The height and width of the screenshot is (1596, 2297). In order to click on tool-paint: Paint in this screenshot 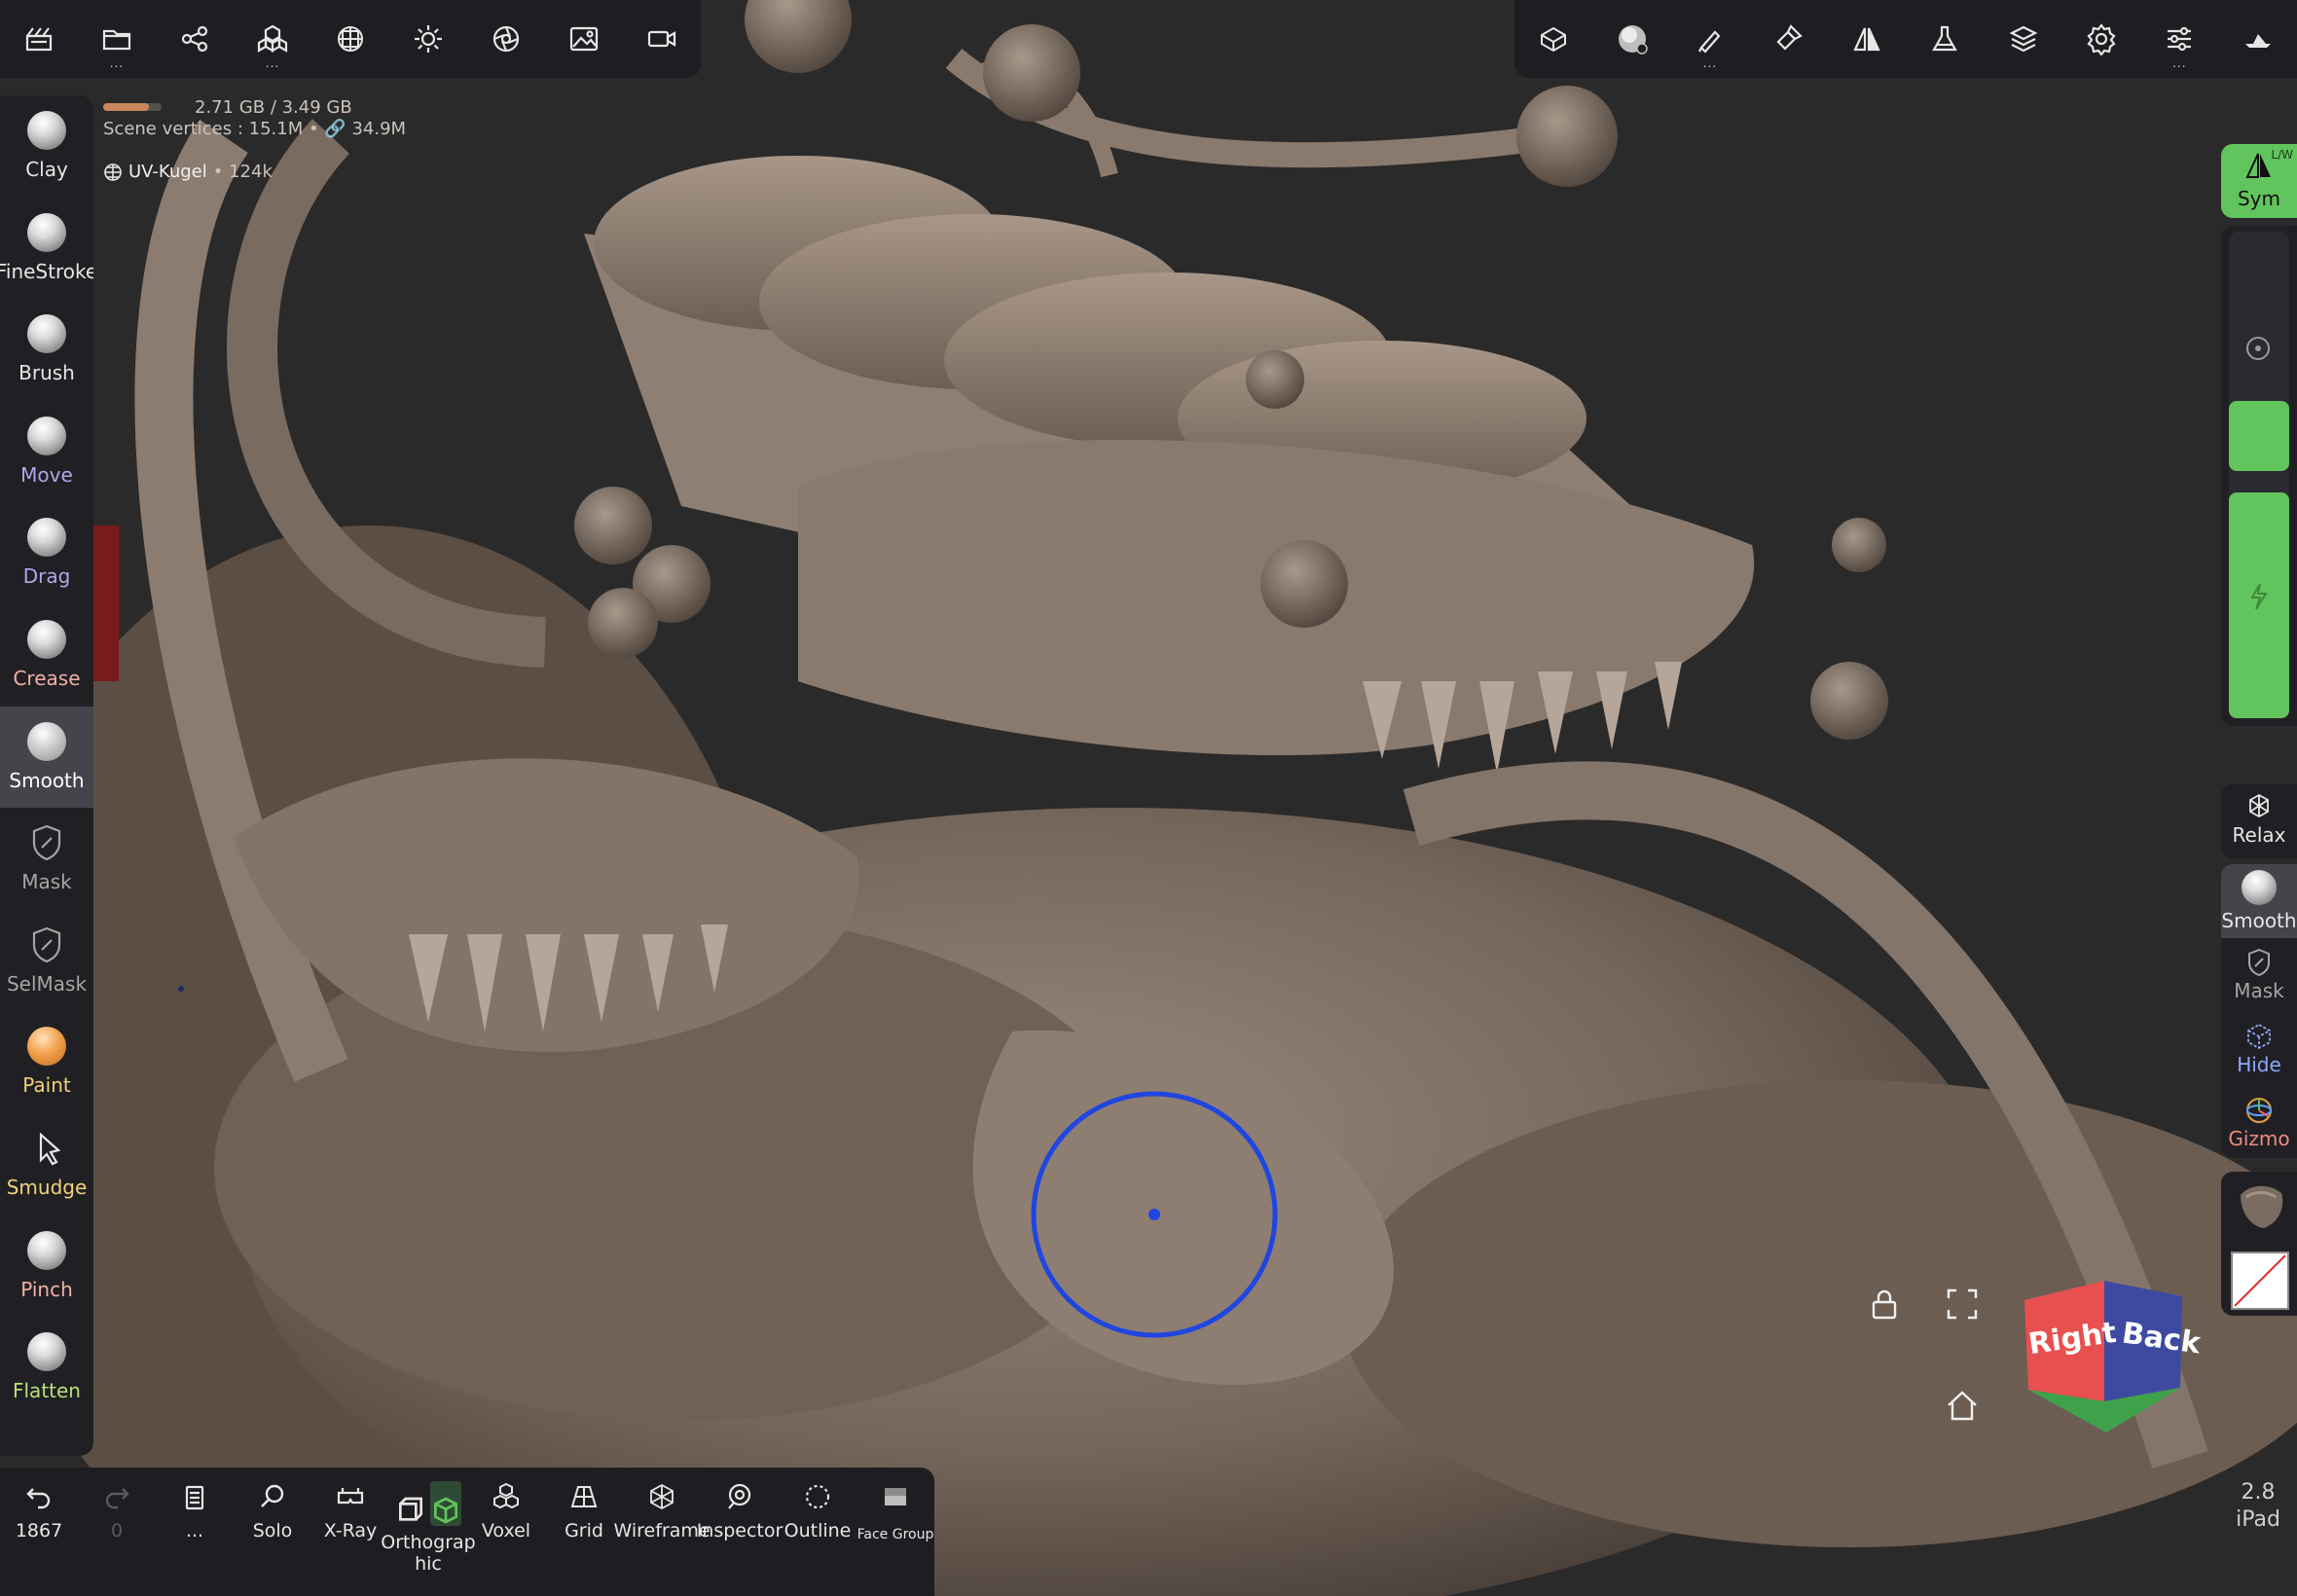, I will do `click(46, 1061)`.